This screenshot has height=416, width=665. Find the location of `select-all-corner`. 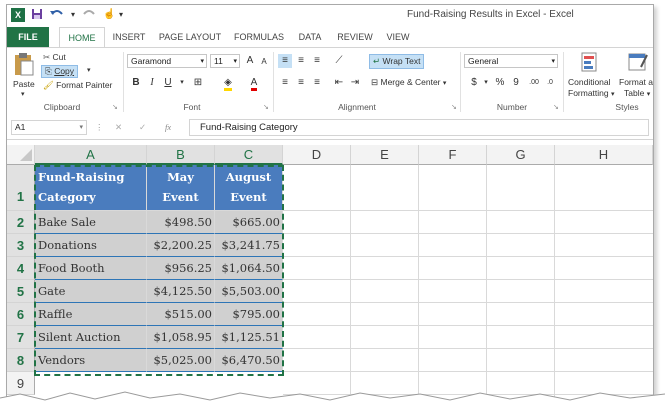

select-all-corner is located at coordinates (21, 155).